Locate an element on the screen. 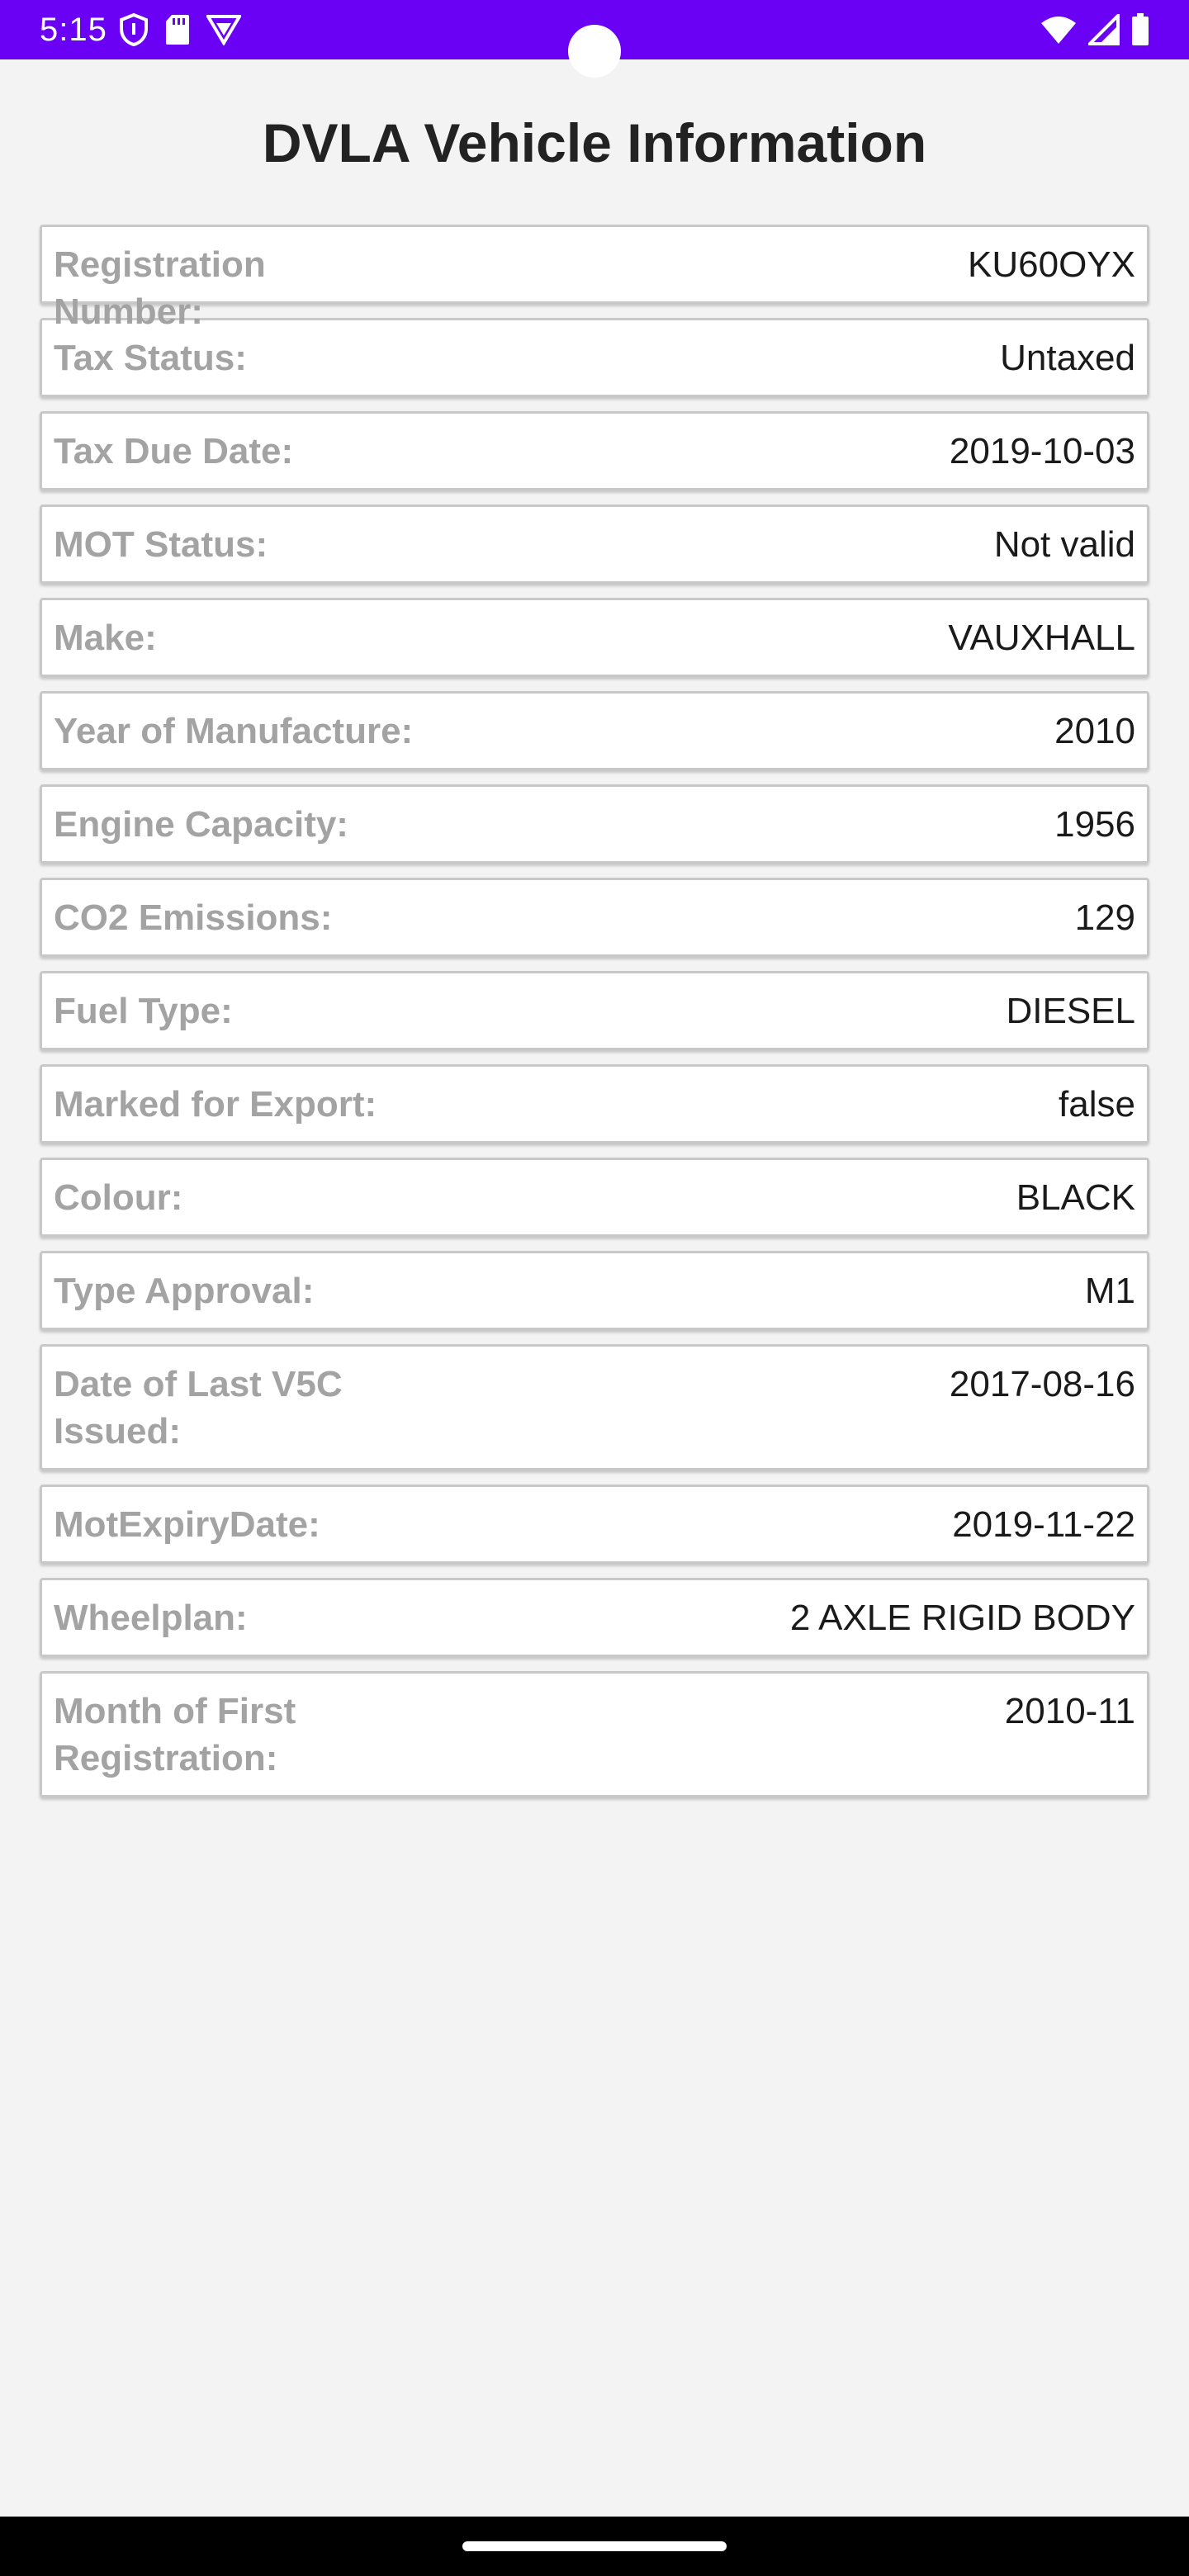 The height and width of the screenshot is (2576, 1189). info-value: 2 AXLE RIGID BODY is located at coordinates (962, 1618).